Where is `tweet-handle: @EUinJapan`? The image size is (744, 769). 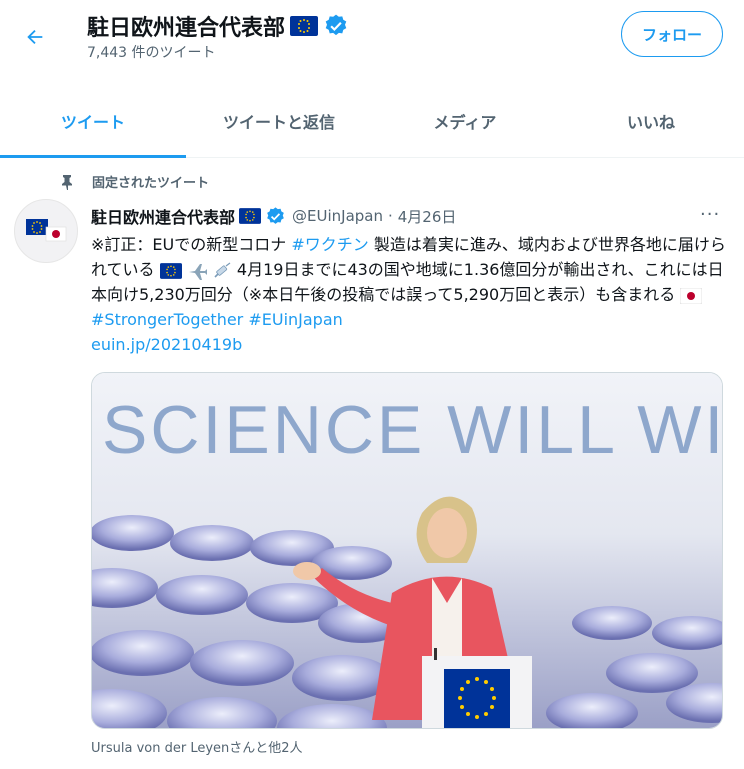
tweet-handle: @EUinJapan is located at coordinates (337, 216).